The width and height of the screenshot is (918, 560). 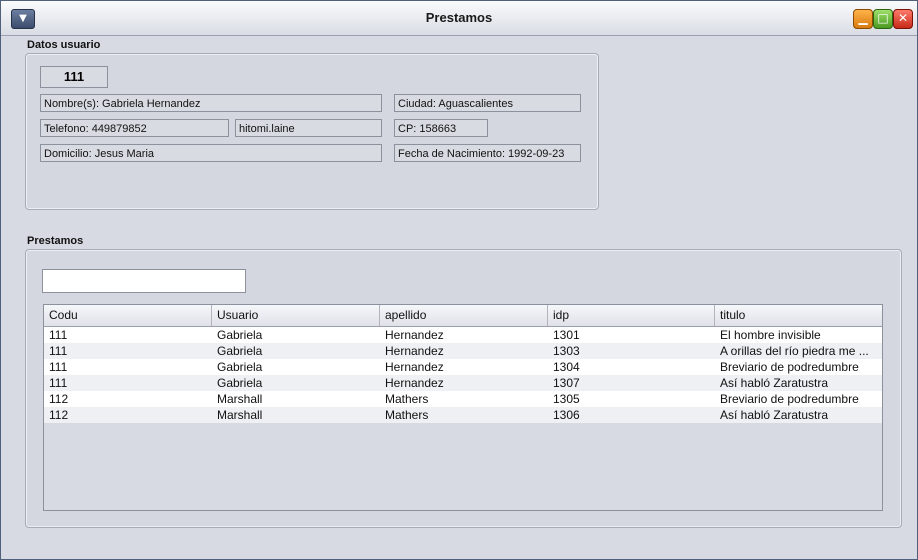 What do you see at coordinates (64, 45) in the screenshot?
I see `datos-usuario-label: Datos usuario` at bounding box center [64, 45].